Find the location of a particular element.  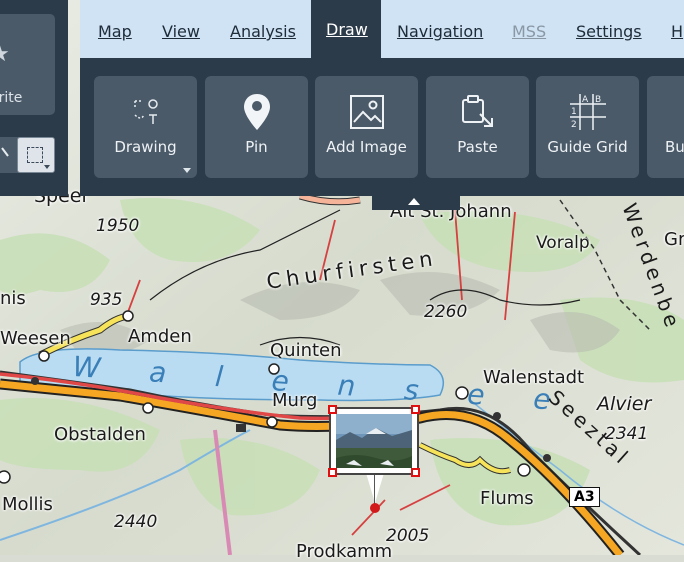

paste-label: Paste is located at coordinates (477, 147).